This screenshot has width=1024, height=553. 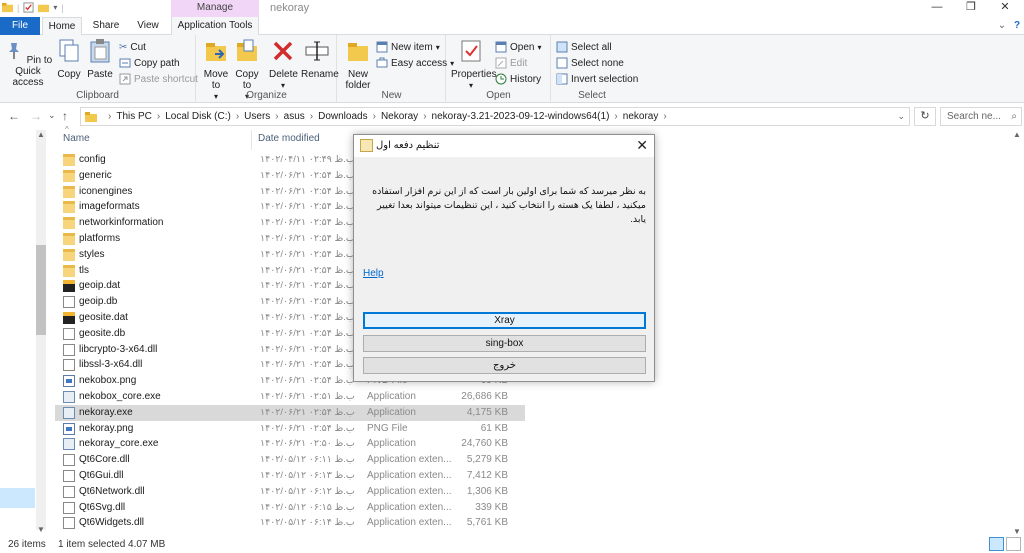 What do you see at coordinates (641, 116) in the screenshot?
I see `breadcrumb-nekoray: nekoray` at bounding box center [641, 116].